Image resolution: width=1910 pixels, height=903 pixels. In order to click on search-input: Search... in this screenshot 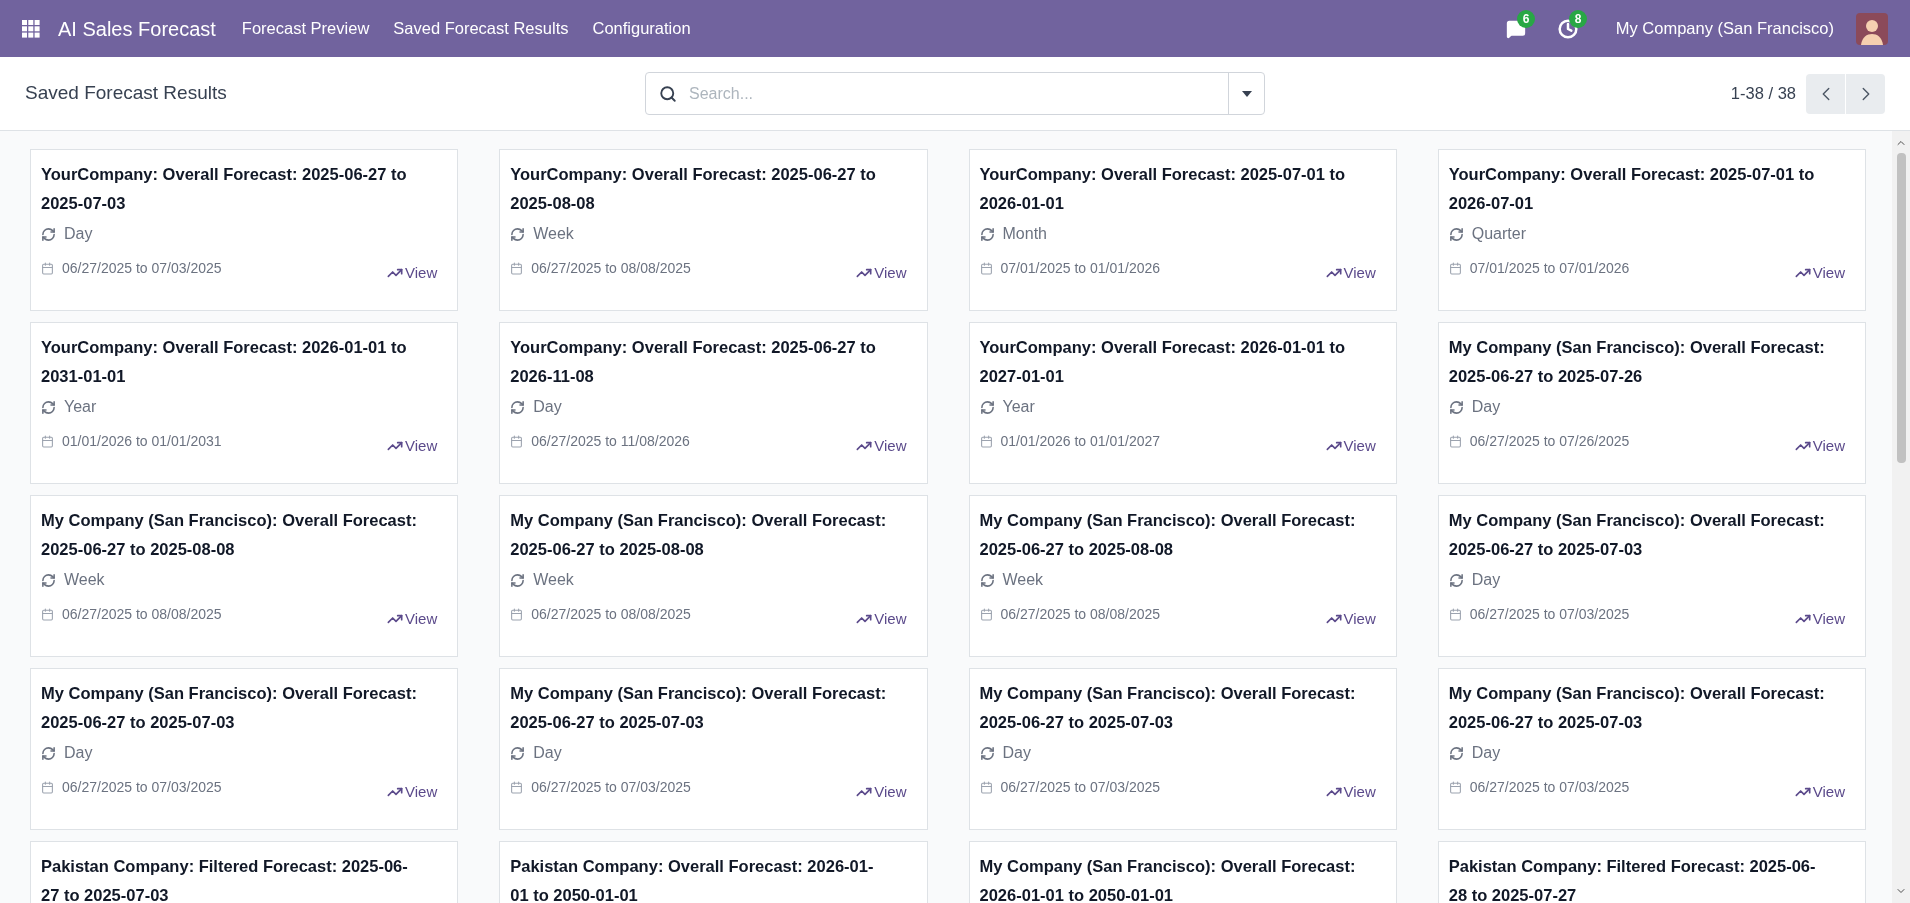, I will do `click(958, 93)`.